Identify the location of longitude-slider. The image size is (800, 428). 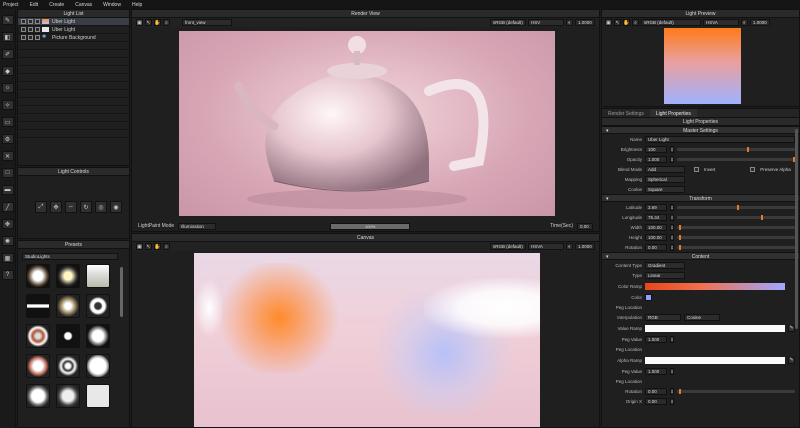
(736, 217).